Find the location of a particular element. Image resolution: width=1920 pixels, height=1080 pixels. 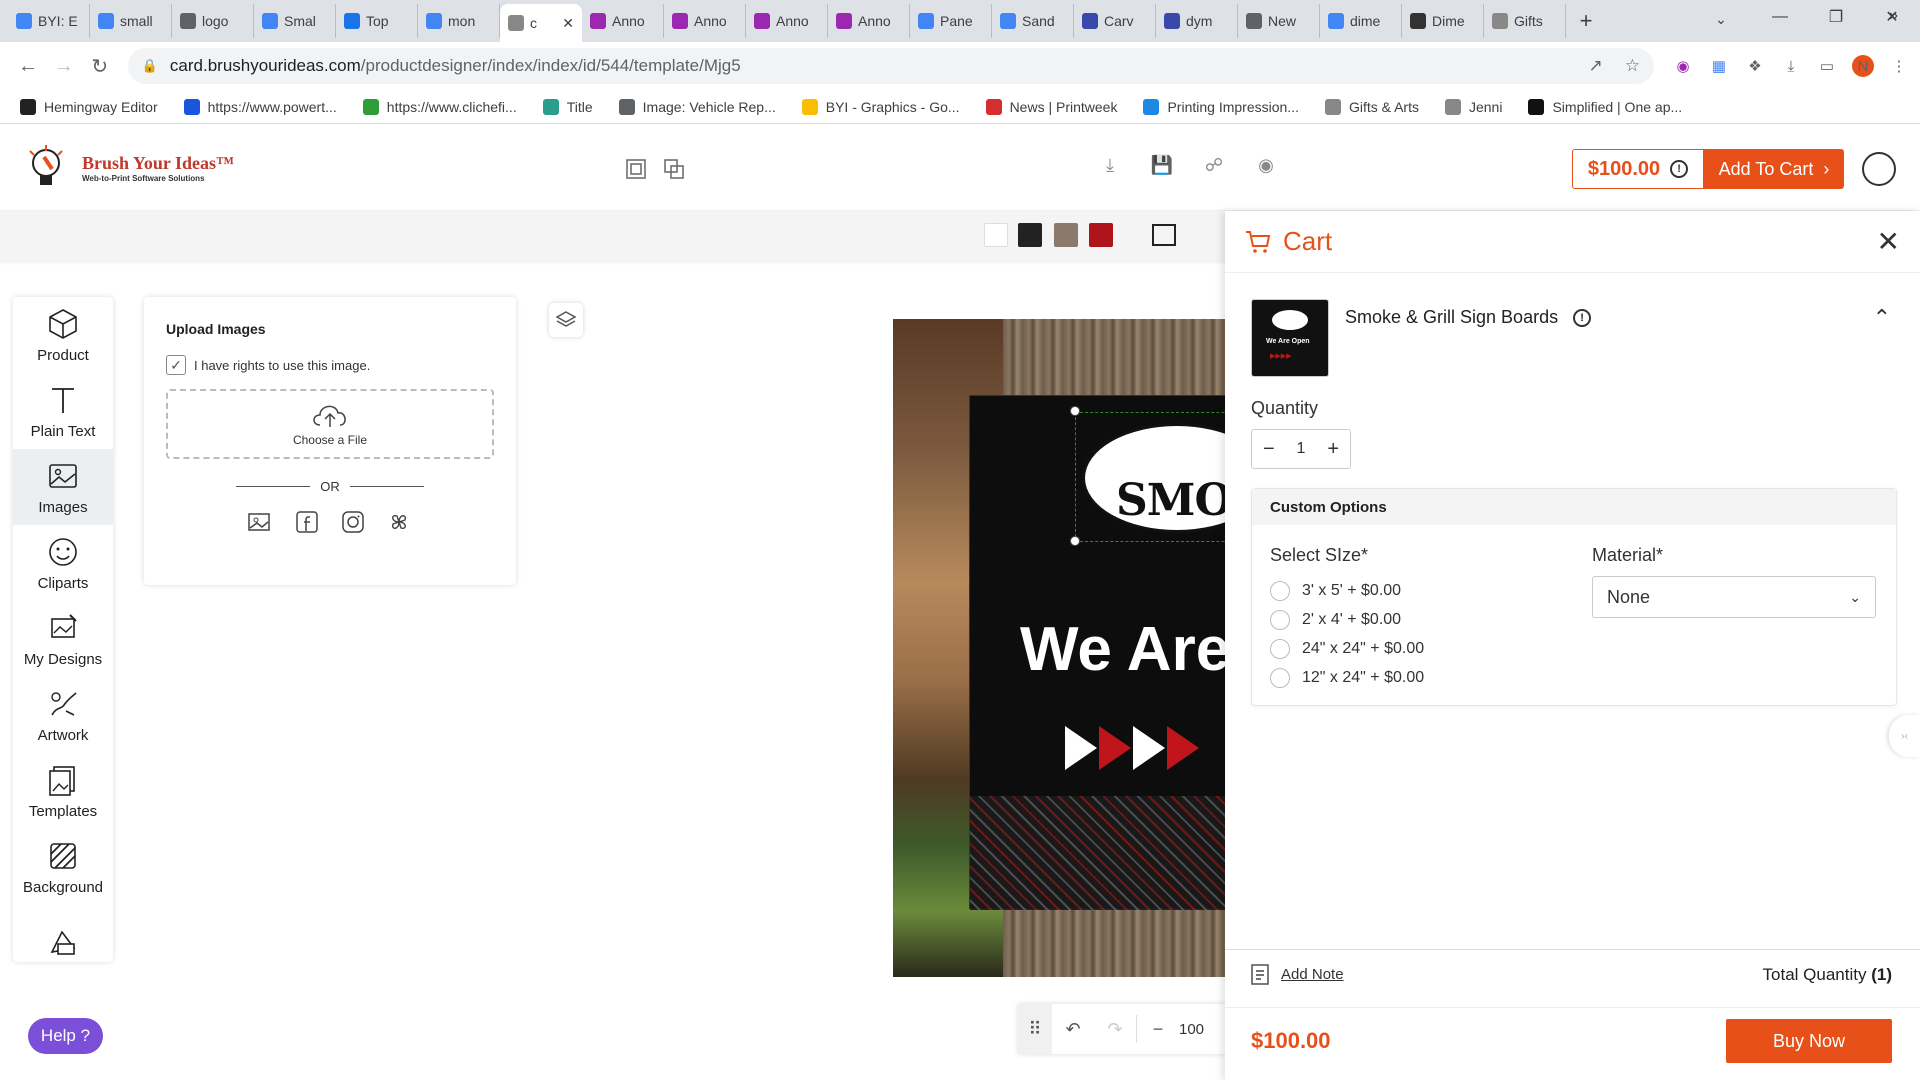

bookmark-item: Hemingway Editor is located at coordinates (89, 106).